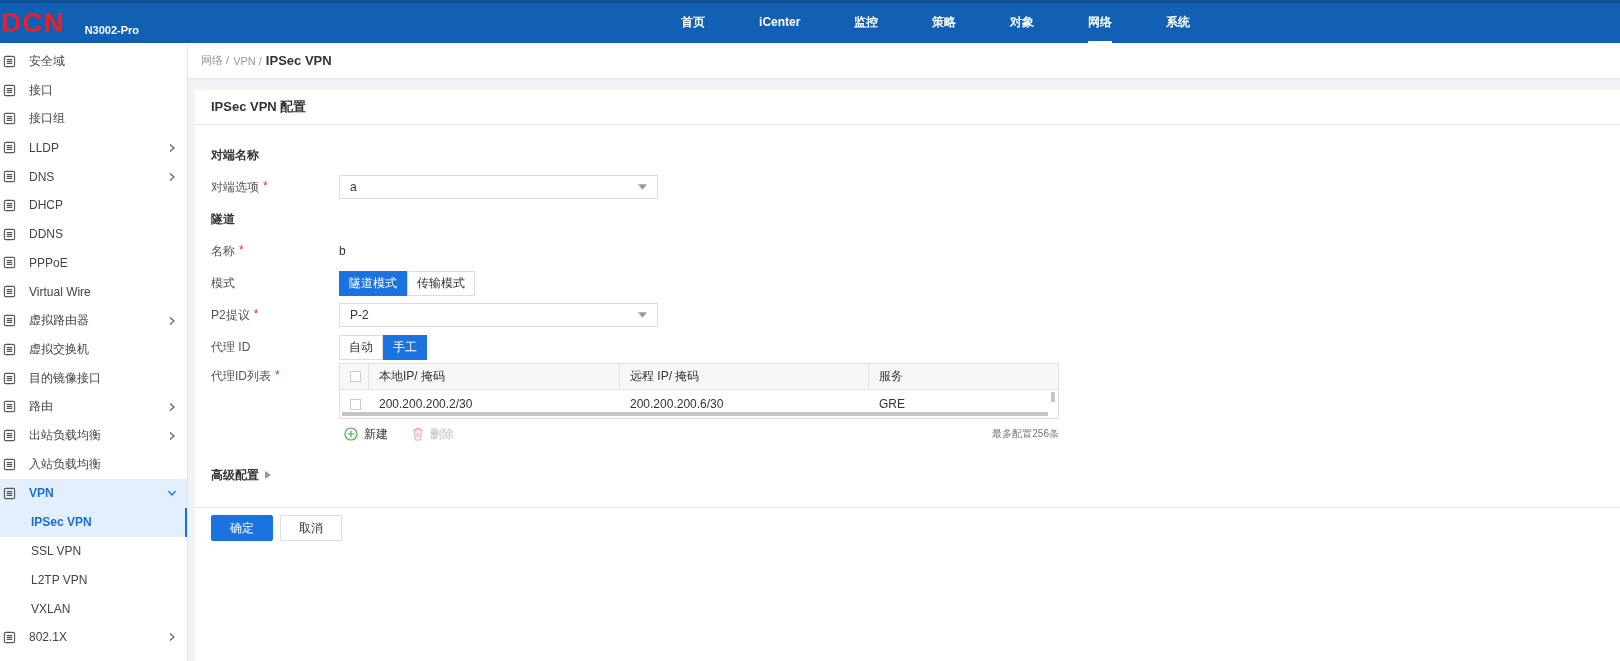 Image resolution: width=1620 pixels, height=661 pixels. What do you see at coordinates (93, 551) in the screenshot?
I see `sidebar-subitem: SSL VPN` at bounding box center [93, 551].